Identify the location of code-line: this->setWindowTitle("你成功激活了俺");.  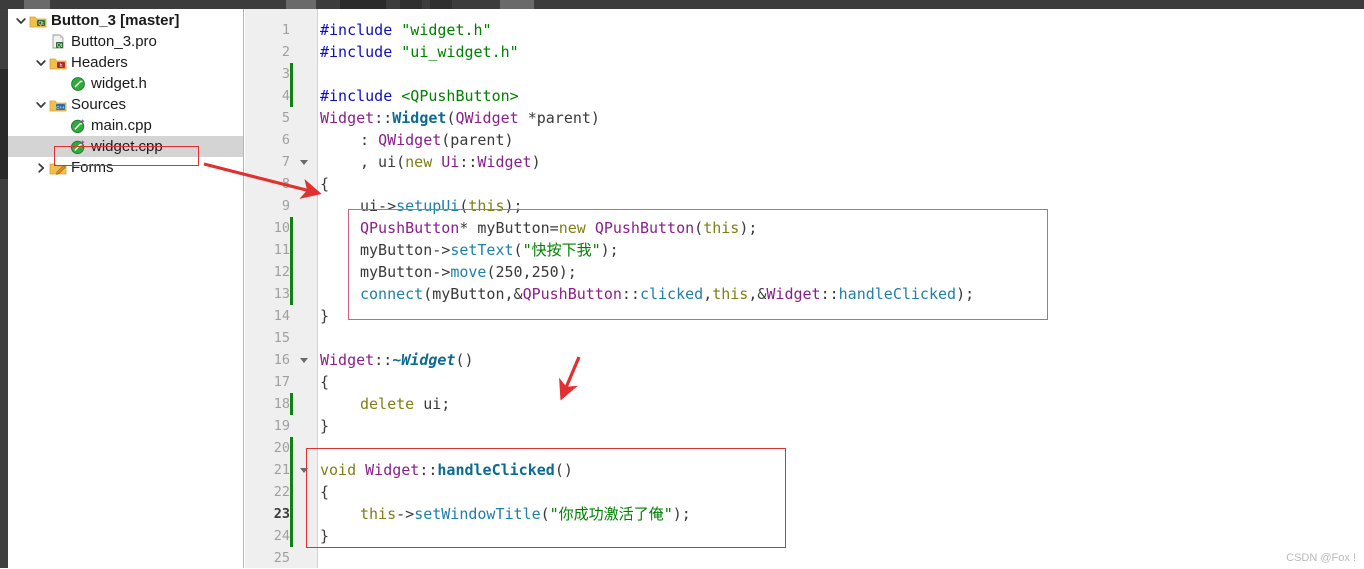
(525, 514).